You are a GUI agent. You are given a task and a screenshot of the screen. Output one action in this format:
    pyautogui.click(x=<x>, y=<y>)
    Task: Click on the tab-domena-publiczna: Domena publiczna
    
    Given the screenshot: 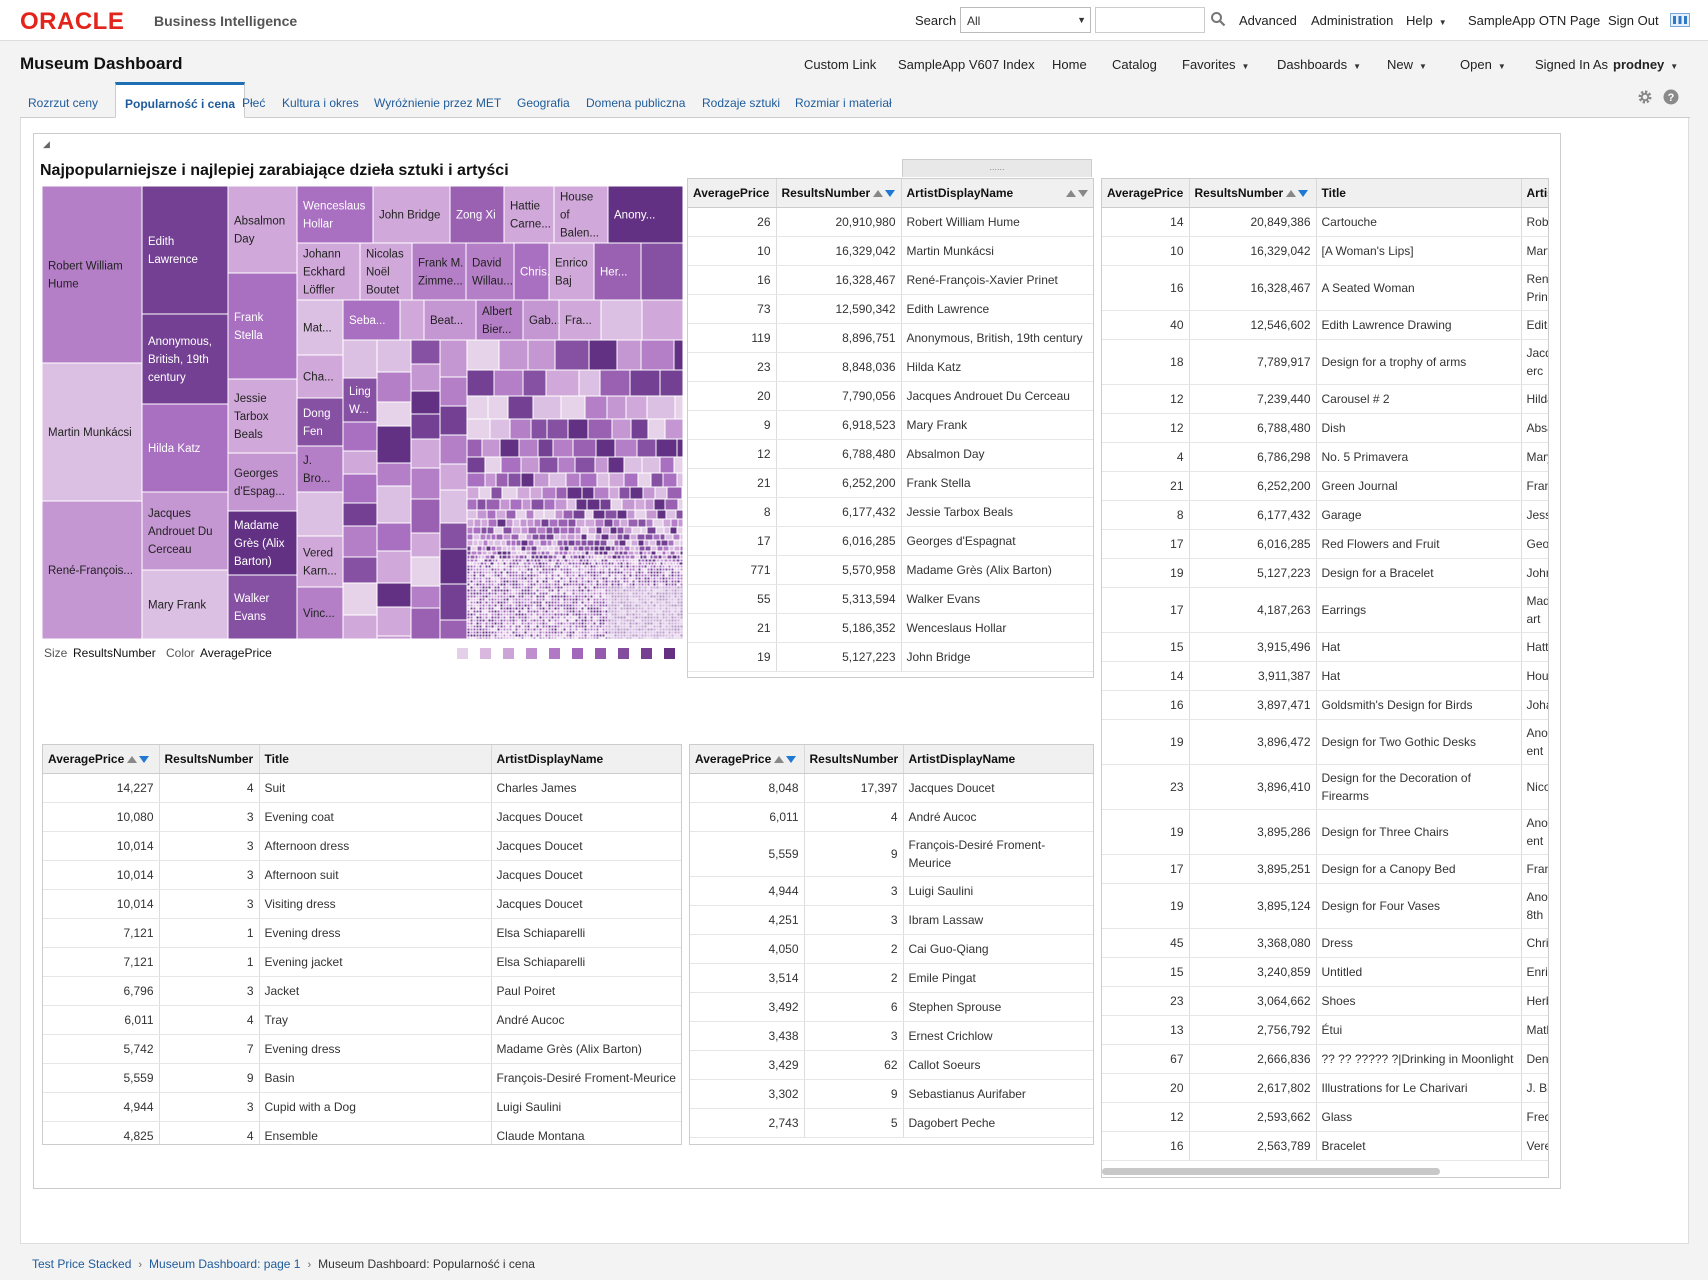 What is the action you would take?
    pyautogui.click(x=635, y=100)
    